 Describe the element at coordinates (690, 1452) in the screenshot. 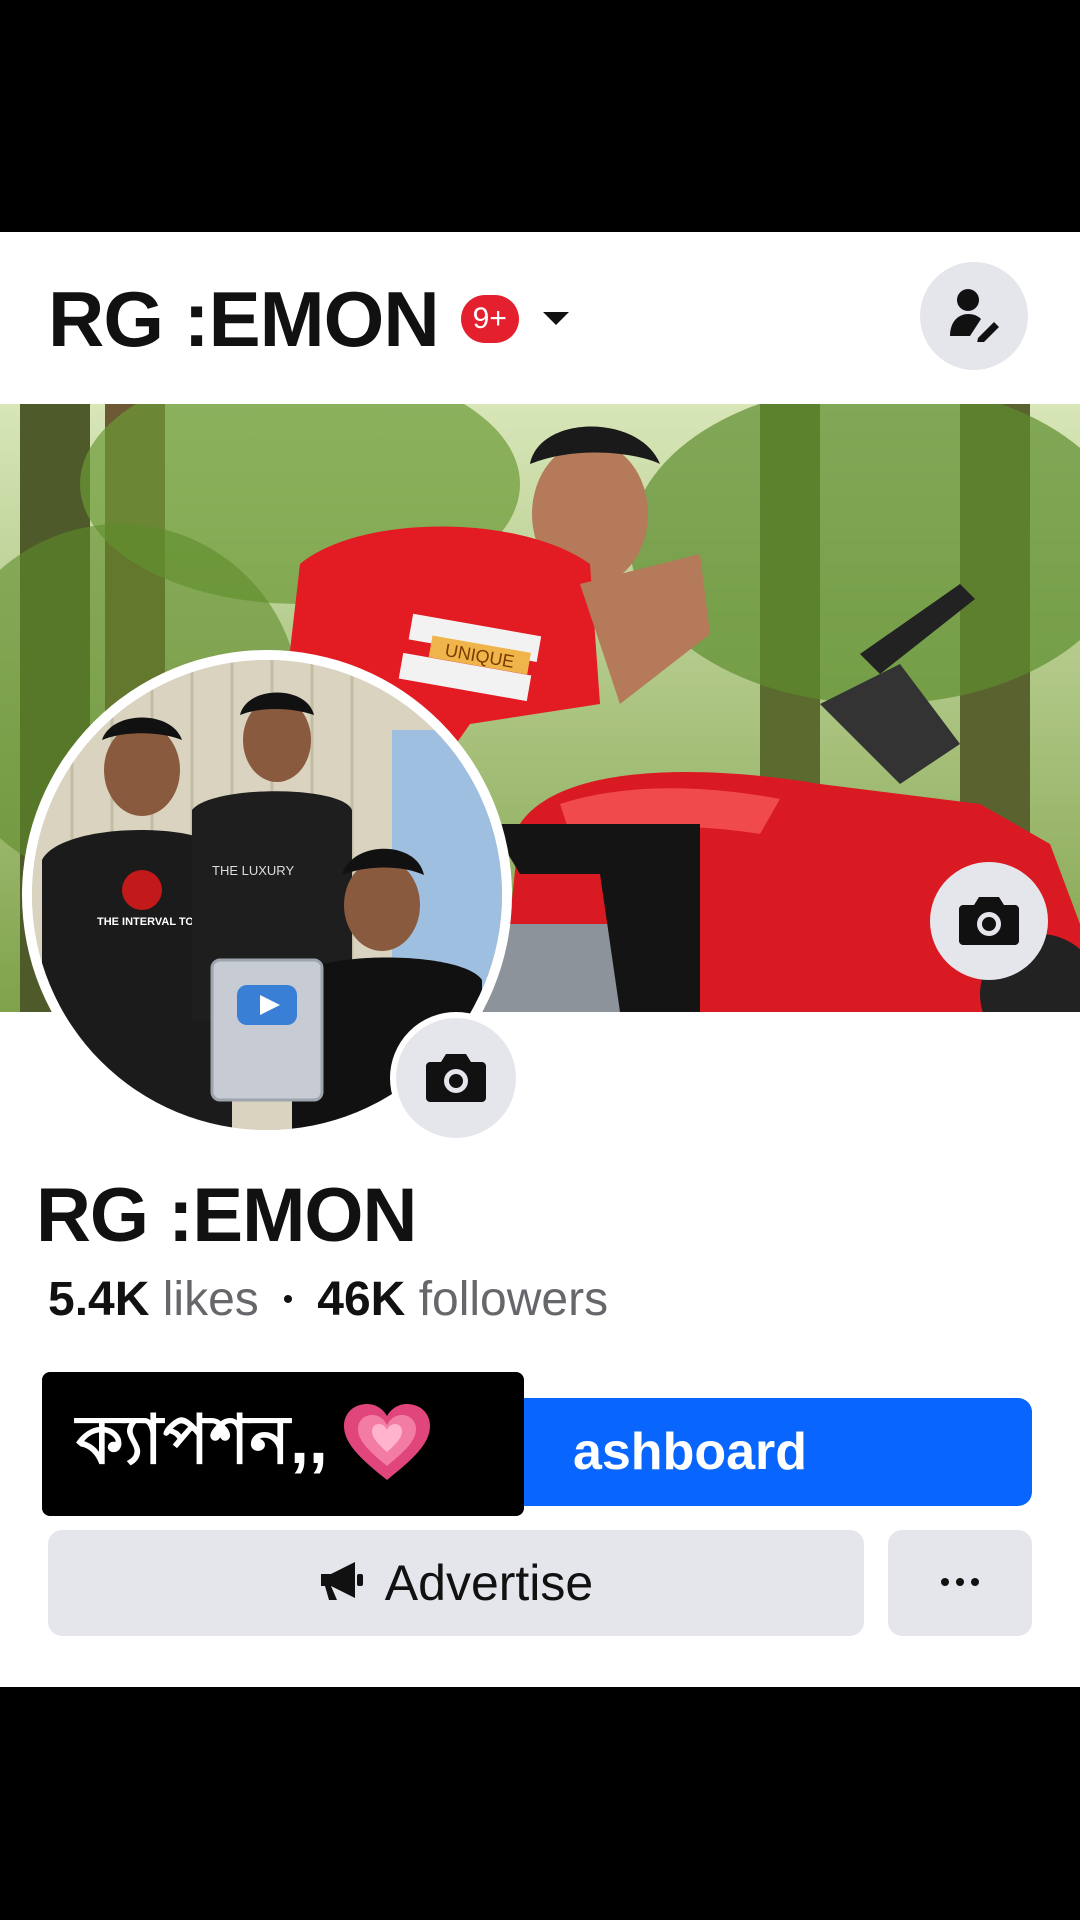

I see `dashboard-label: ashboard` at that location.